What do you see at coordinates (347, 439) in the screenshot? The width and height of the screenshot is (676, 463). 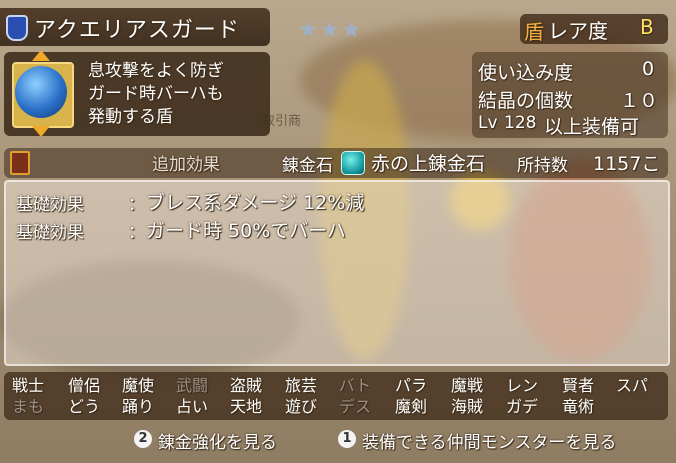 I see `button-1-icon: 1` at bounding box center [347, 439].